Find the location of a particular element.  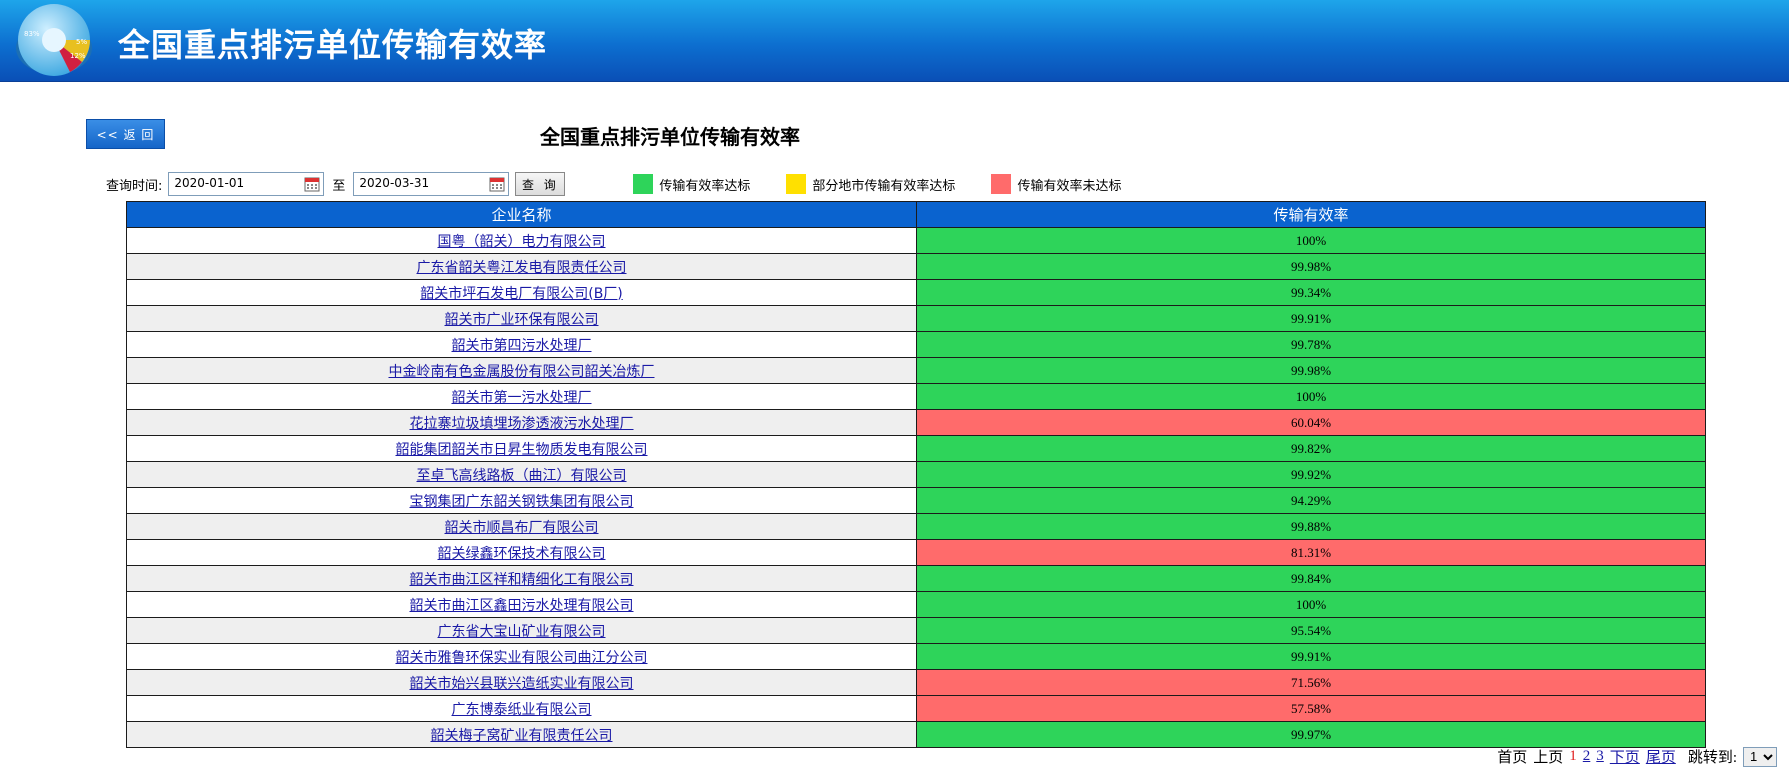

company-link: 广东省韶关粤江发电有限责任公司 is located at coordinates (522, 268).